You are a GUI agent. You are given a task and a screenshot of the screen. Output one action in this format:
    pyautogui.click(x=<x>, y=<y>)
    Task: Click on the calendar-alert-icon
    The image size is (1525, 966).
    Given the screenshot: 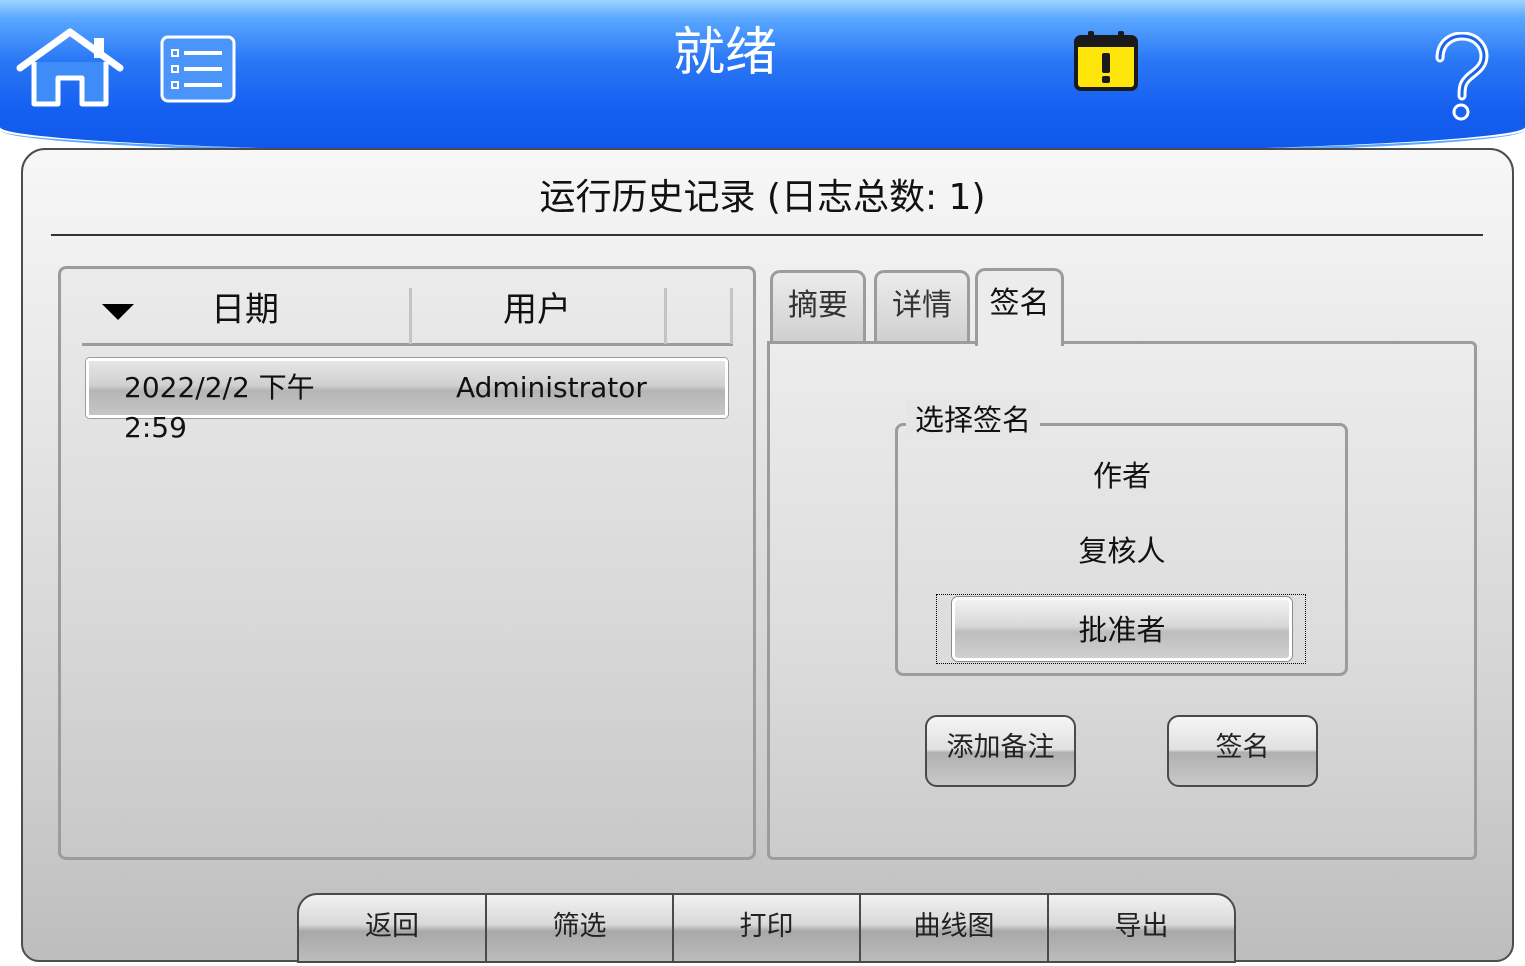 What is the action you would take?
    pyautogui.click(x=1106, y=61)
    